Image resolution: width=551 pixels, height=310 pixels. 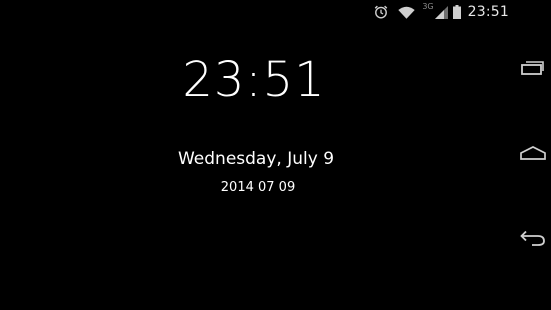 I want to click on status-bar-clock: 23:51, so click(x=488, y=12).